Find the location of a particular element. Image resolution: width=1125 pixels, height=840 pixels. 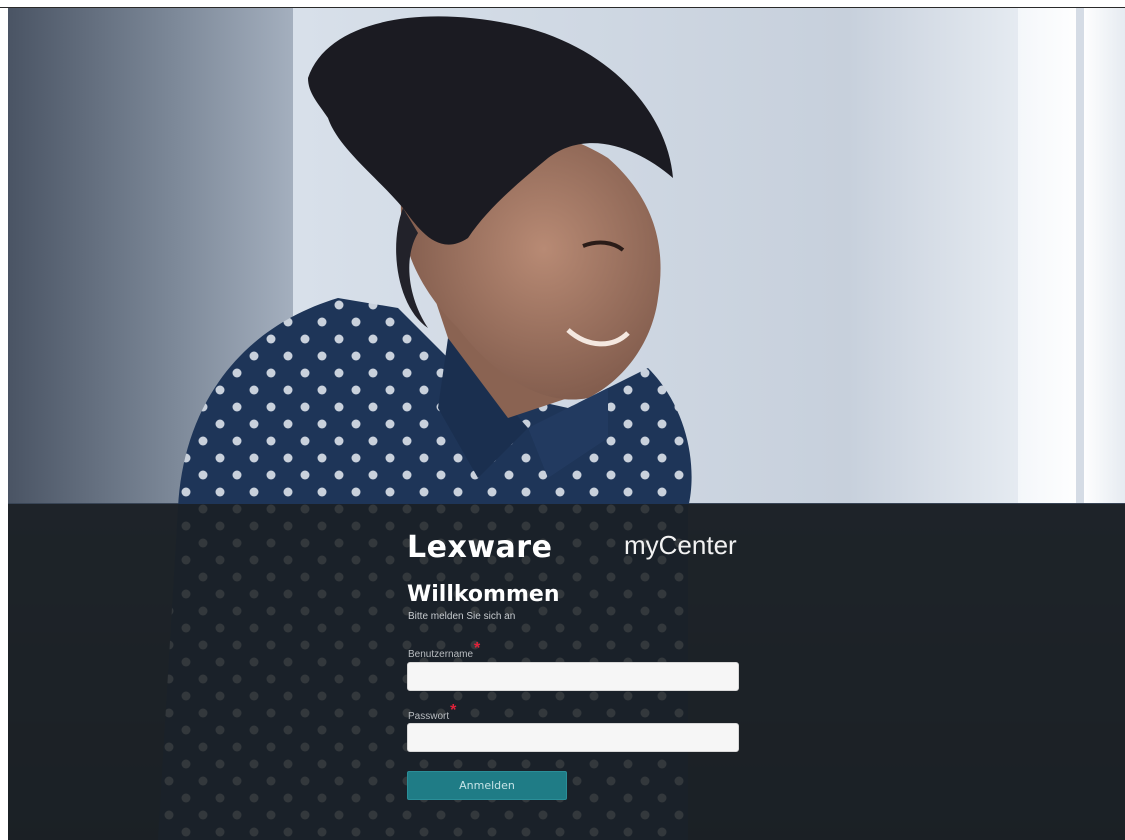

username-label-row: Benutzername* is located at coordinates (444, 651).